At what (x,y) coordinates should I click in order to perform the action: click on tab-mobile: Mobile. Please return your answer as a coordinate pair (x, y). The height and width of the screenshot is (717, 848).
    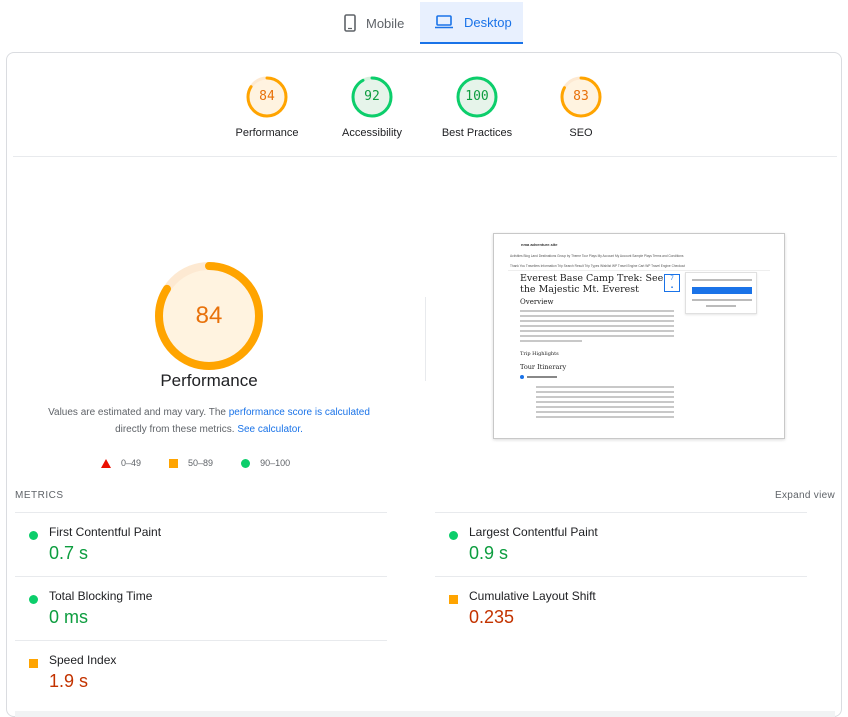
    Looking at the image, I should click on (374, 23).